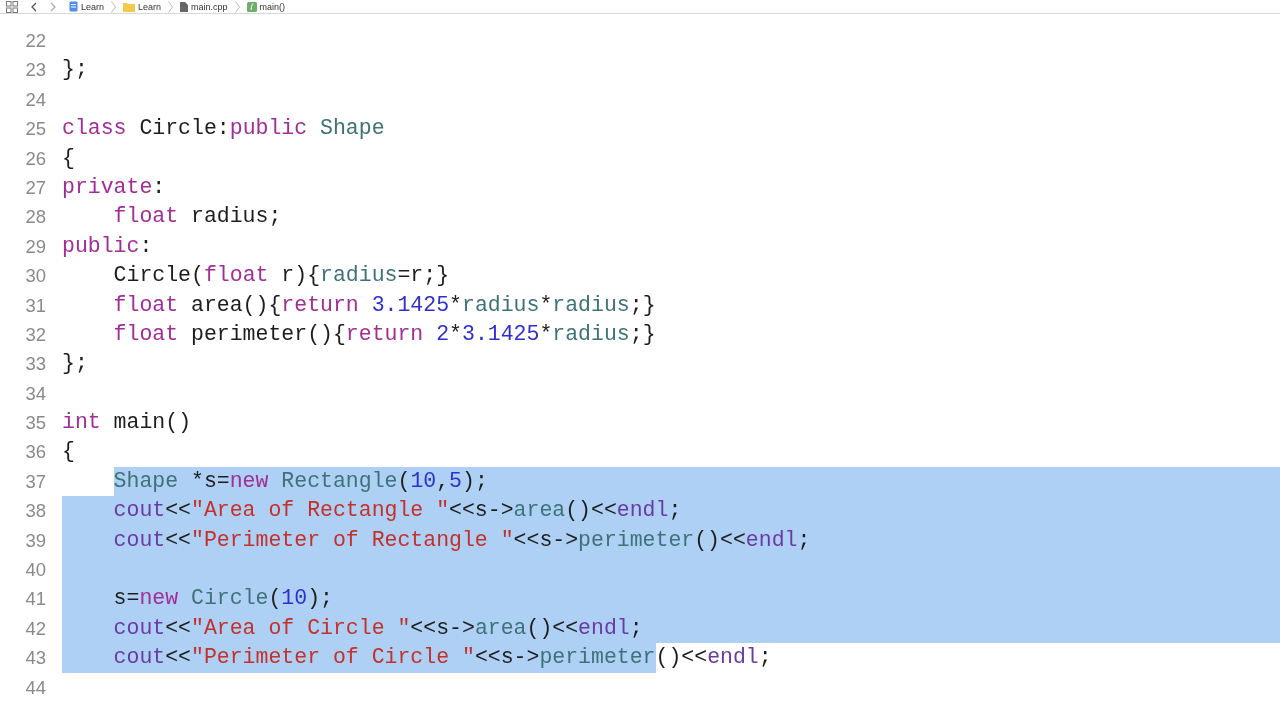 The width and height of the screenshot is (1280, 720). What do you see at coordinates (35, 628) in the screenshot?
I see `line-number: 42` at bounding box center [35, 628].